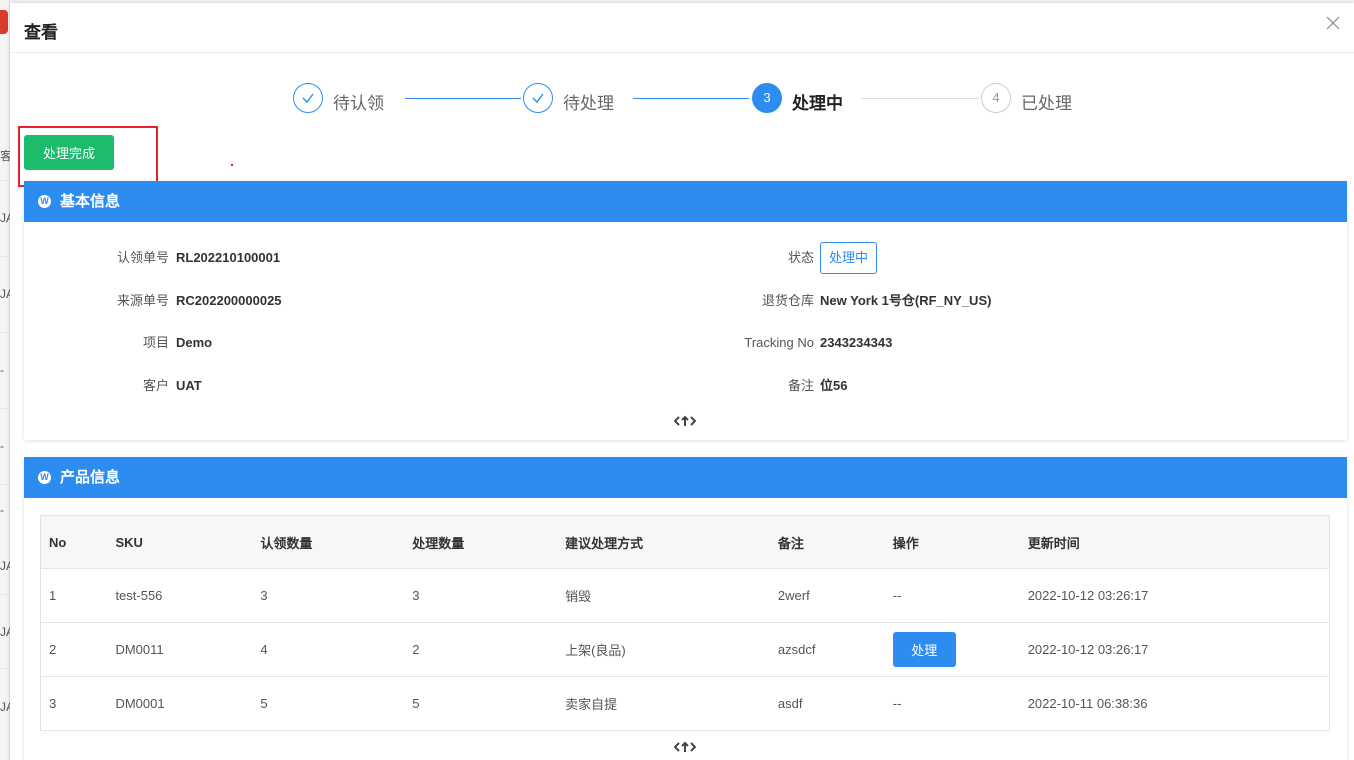 The image size is (1354, 760). What do you see at coordinates (1174, 542) in the screenshot?
I see `column-header: 更新时间` at bounding box center [1174, 542].